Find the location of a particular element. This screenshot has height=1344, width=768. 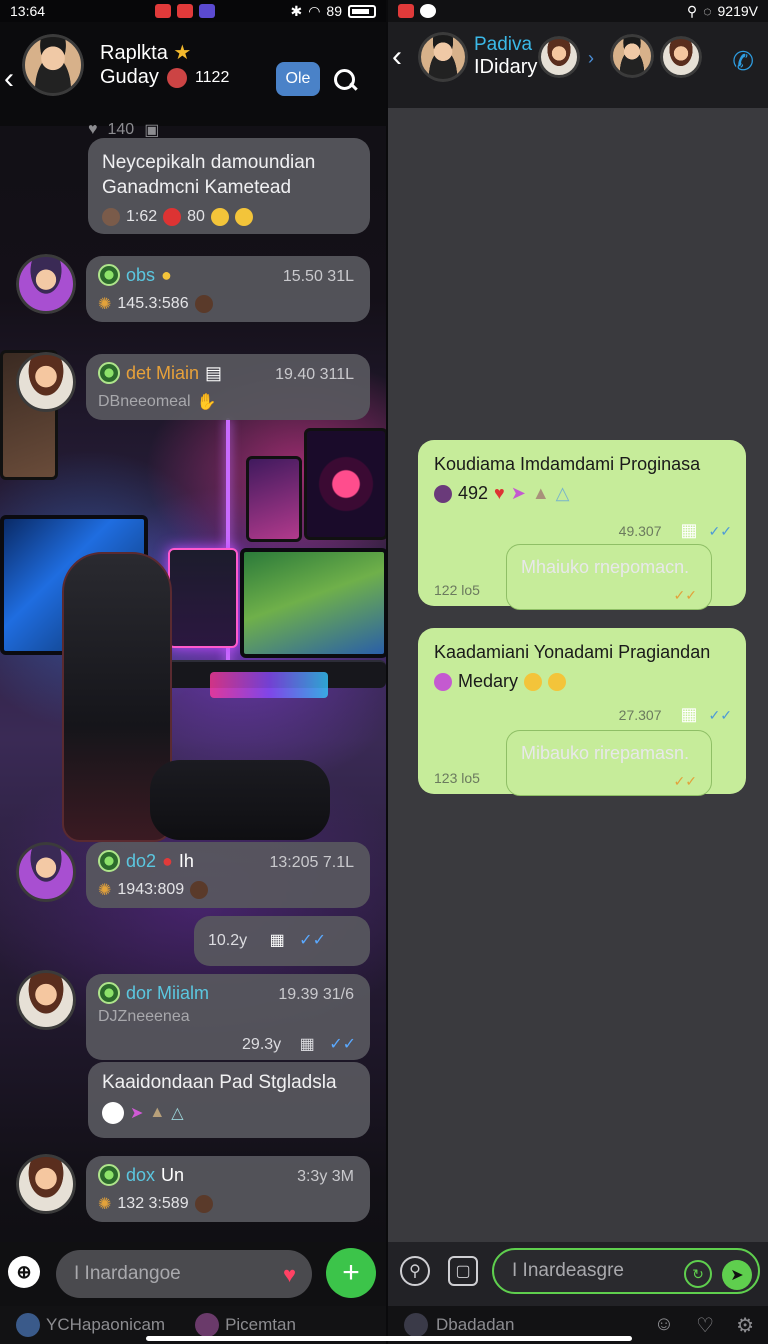

reaction-row: ➤ ▲ △ is located at coordinates (229, 1113).